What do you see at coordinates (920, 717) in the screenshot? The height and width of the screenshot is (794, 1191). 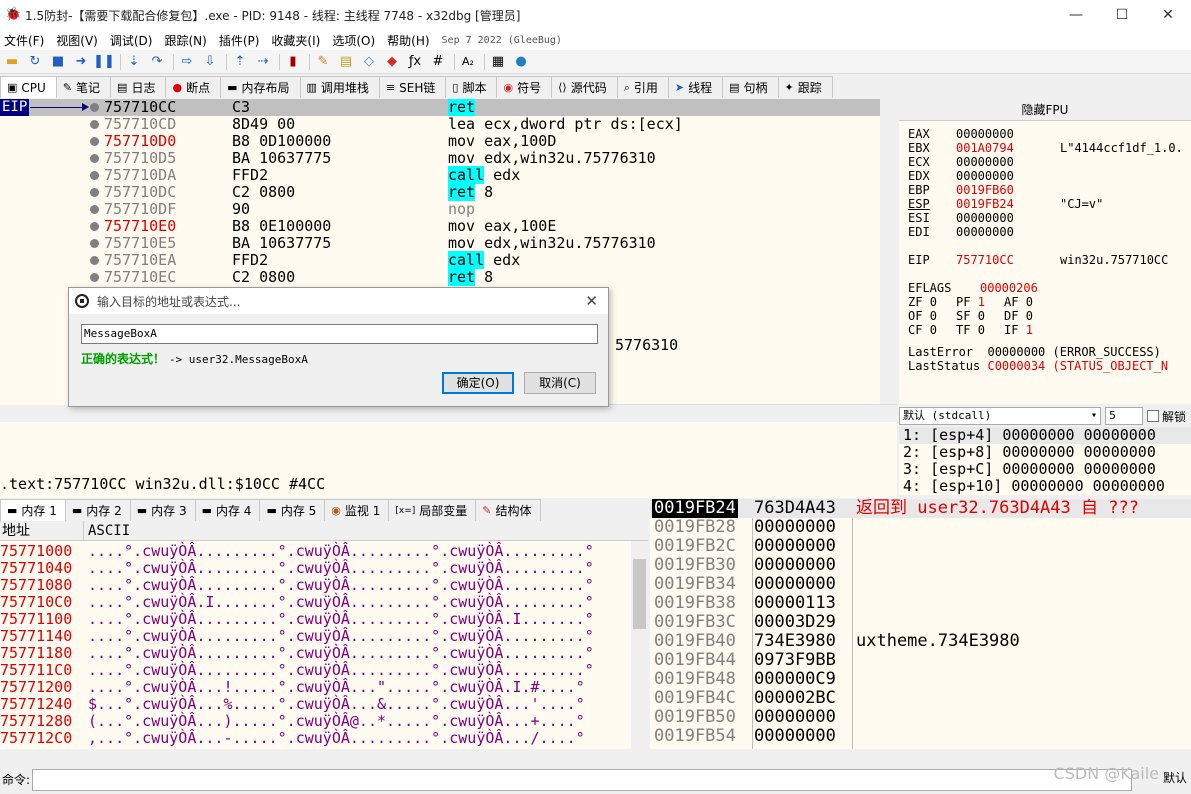 I see `stack-row: 0019FB50 00000000` at bounding box center [920, 717].